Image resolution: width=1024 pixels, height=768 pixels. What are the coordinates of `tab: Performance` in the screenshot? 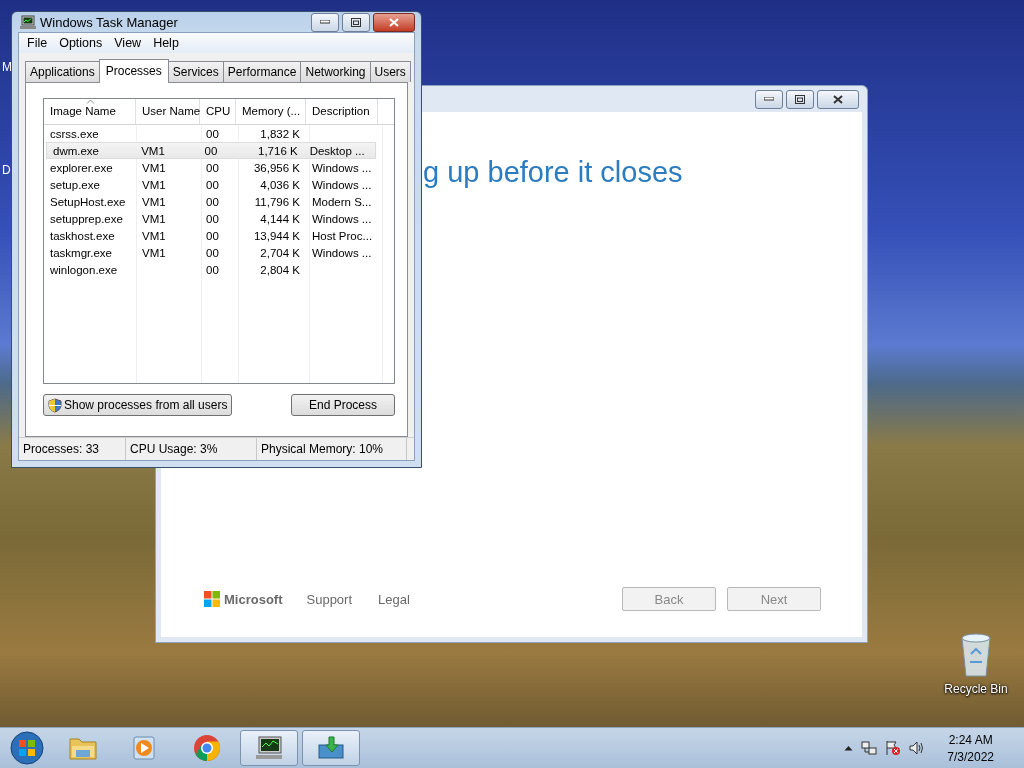 It's located at (262, 71).